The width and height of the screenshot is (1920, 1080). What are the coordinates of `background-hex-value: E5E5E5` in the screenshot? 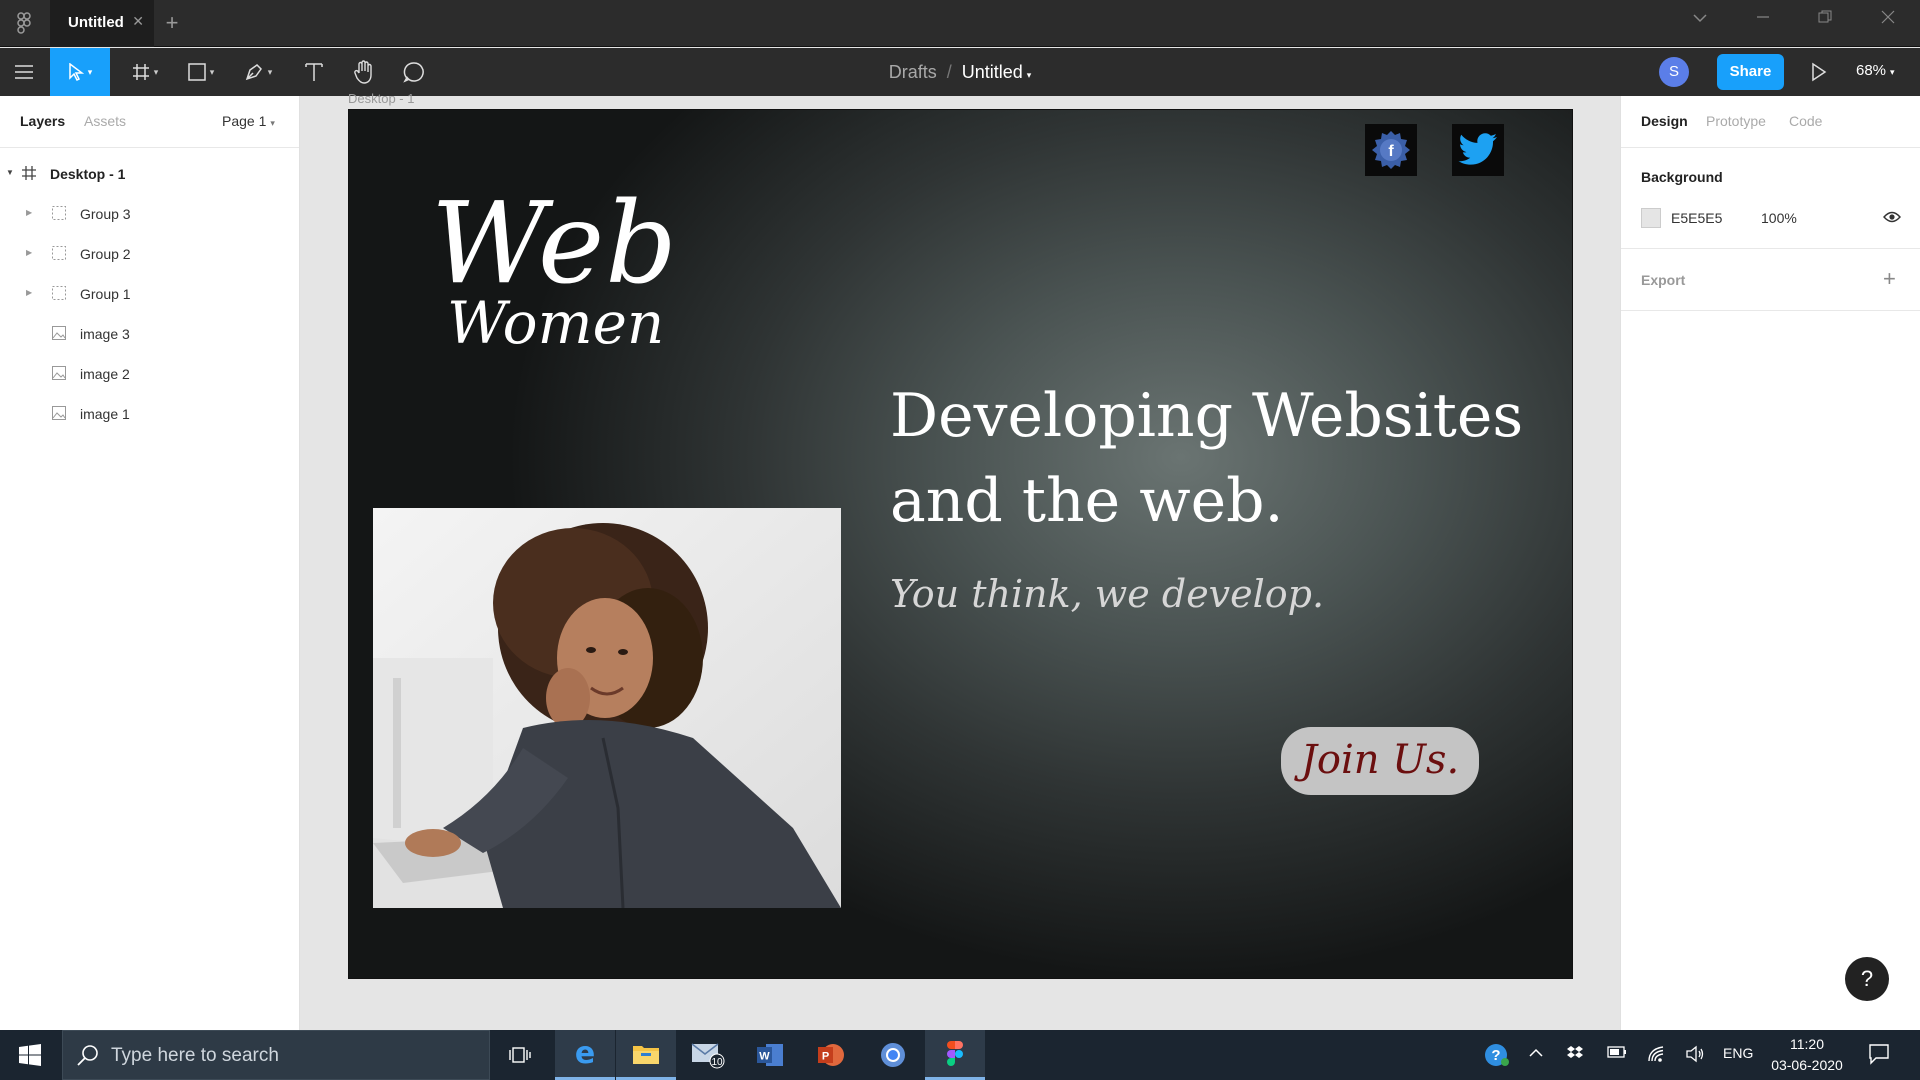 It's located at (1696, 218).